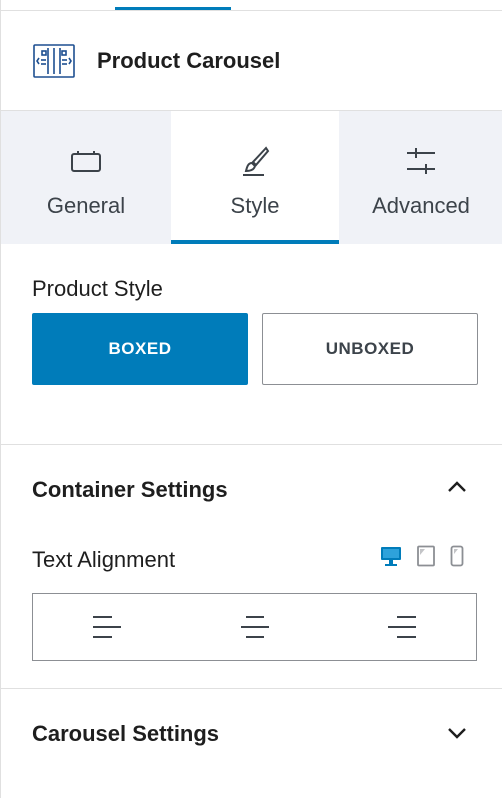 The height and width of the screenshot is (798, 502). I want to click on sliders-icon, so click(421, 161).